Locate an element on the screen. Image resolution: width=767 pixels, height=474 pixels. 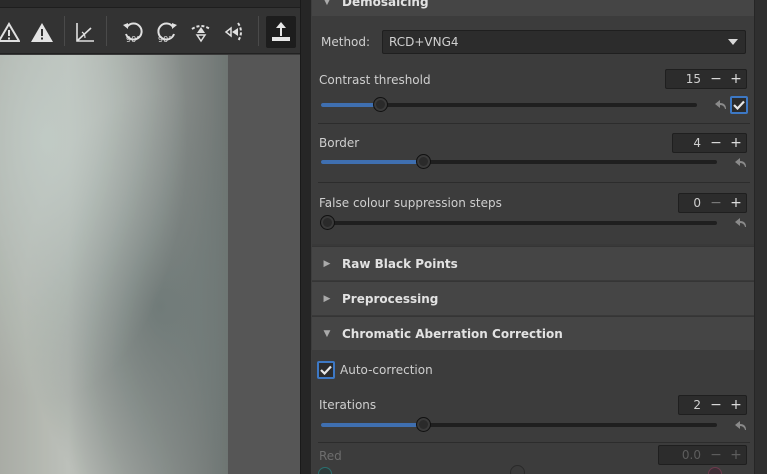
auto-correction-checkbox is located at coordinates (326, 370).